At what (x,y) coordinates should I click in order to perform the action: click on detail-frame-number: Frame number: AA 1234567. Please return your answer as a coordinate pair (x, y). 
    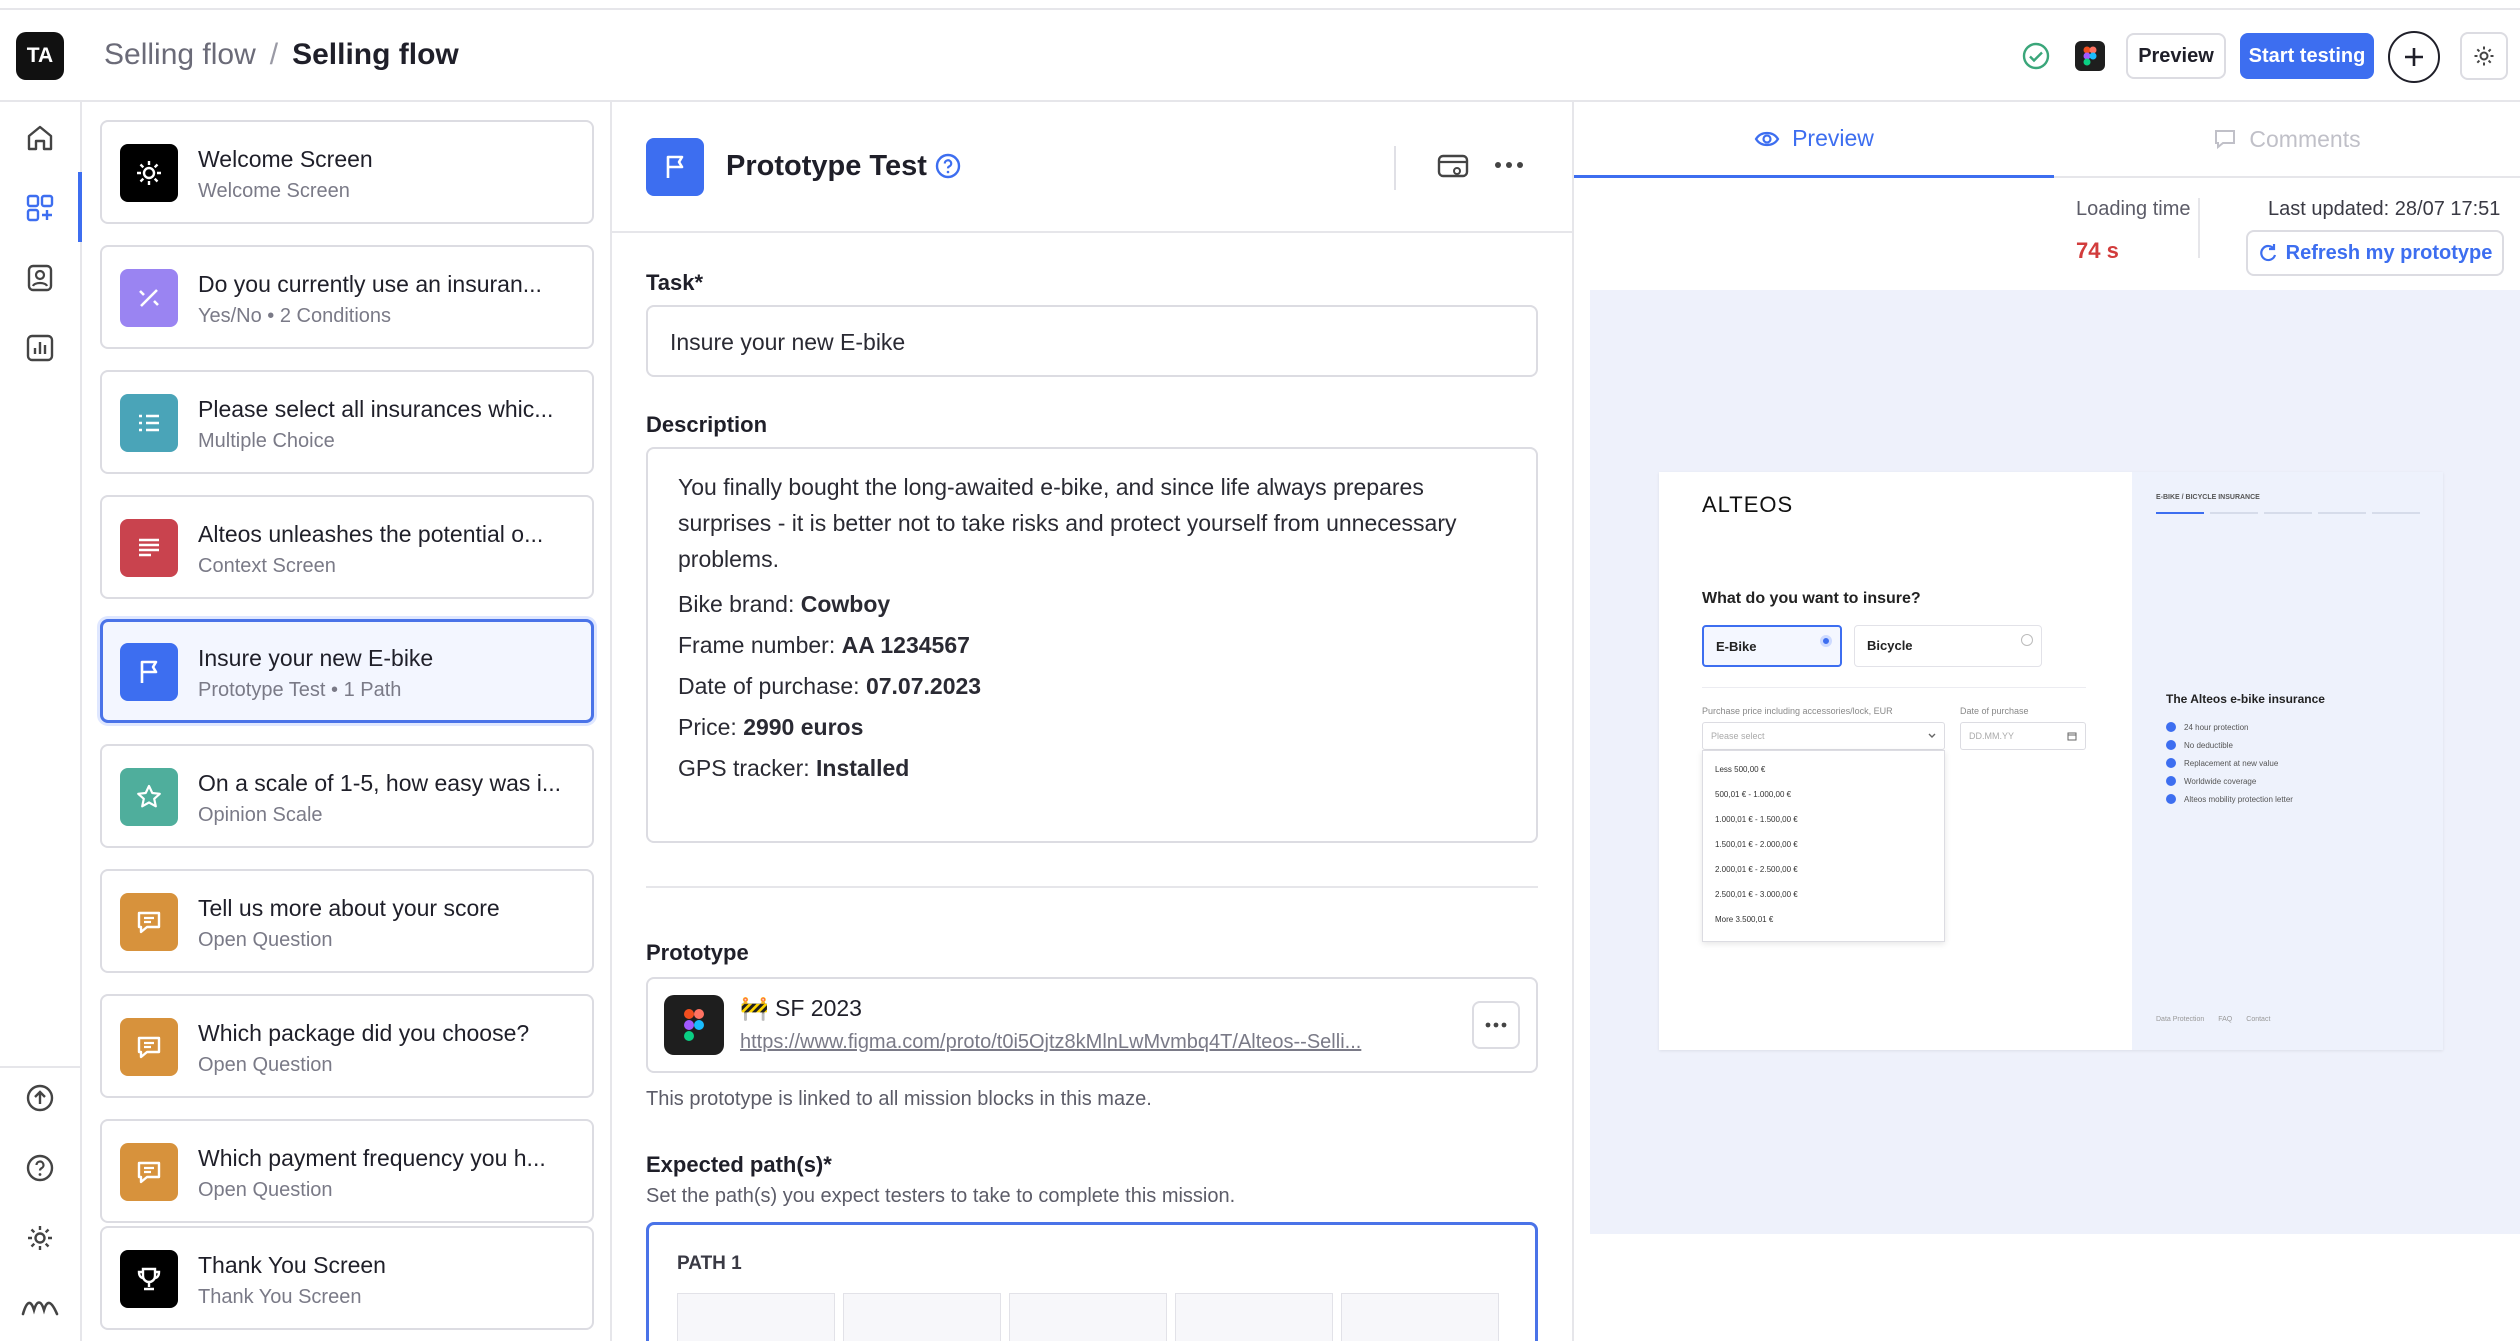
    Looking at the image, I should click on (1092, 645).